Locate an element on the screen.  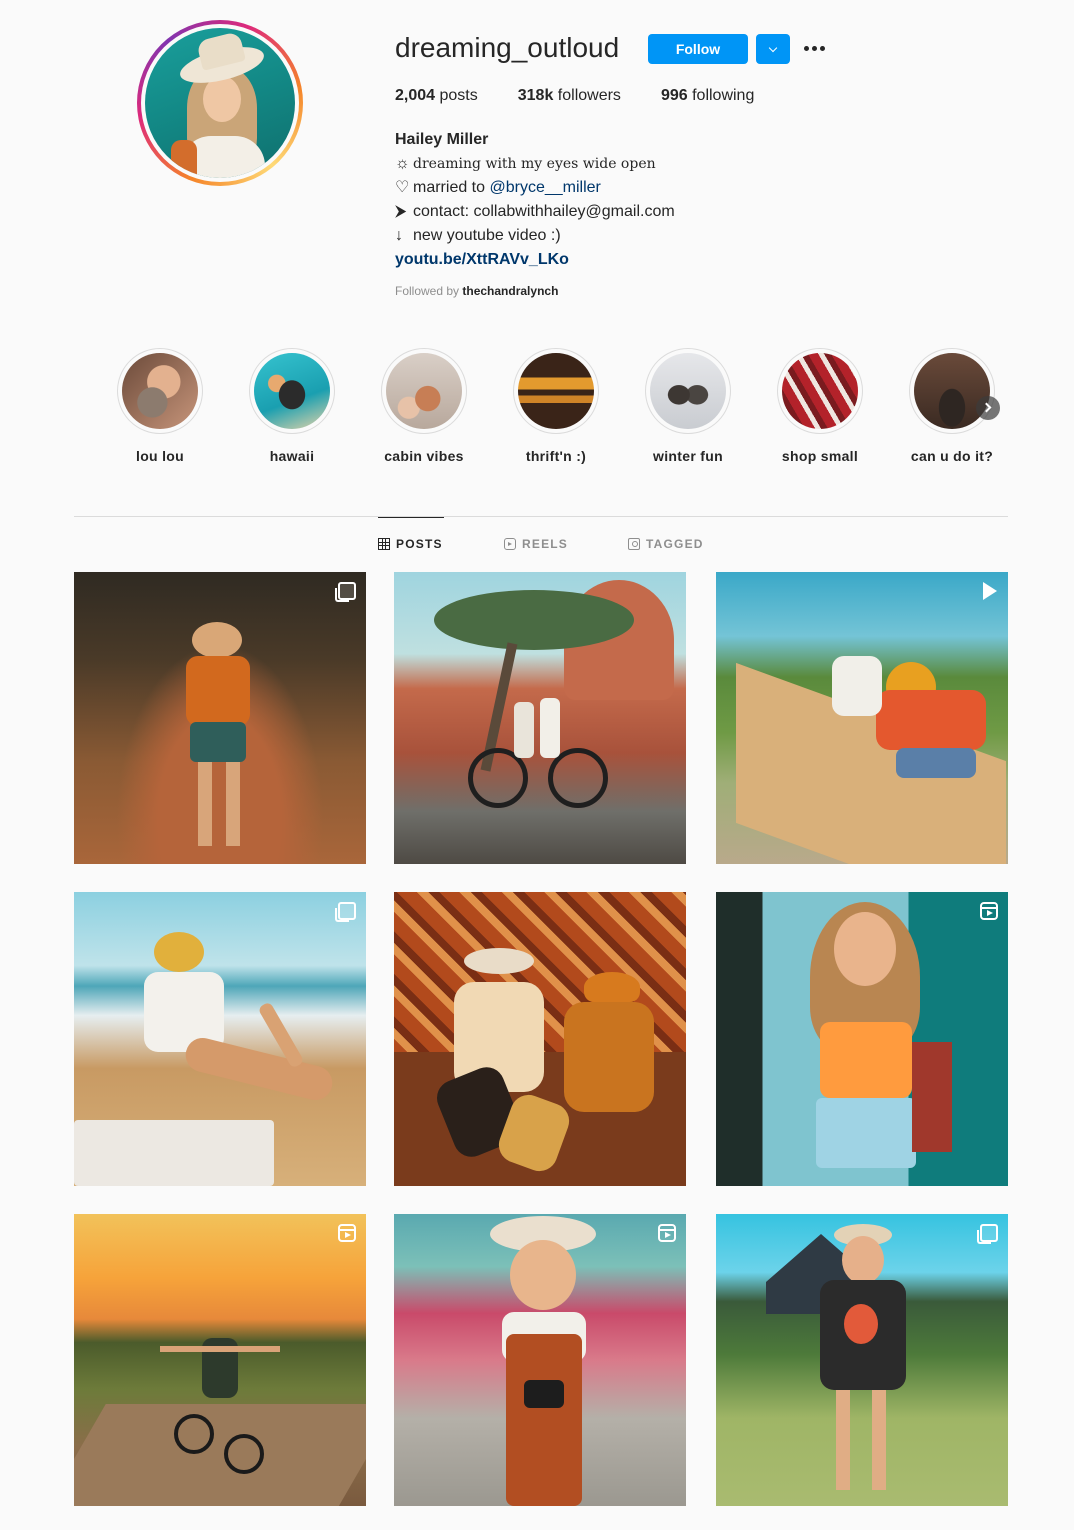
bio-text: dreaming with my eyes wide open is located at coordinates (534, 164).